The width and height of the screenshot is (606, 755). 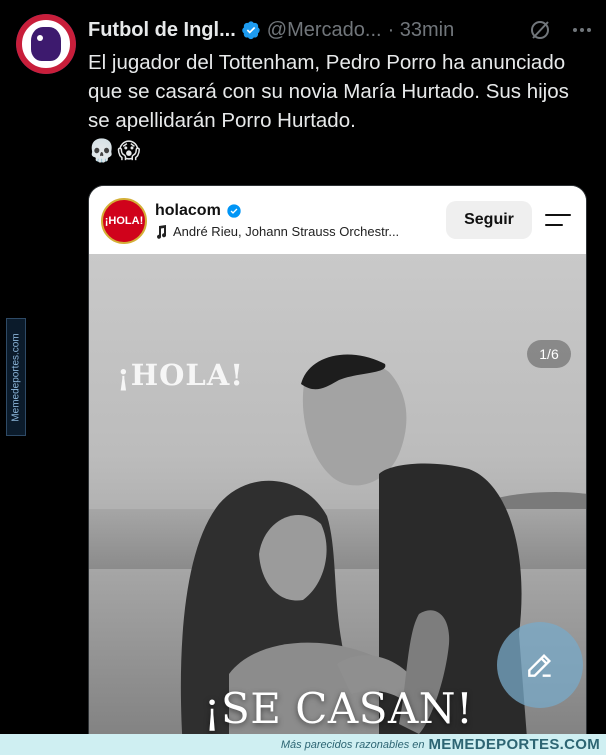 I want to click on compose-icon, so click(x=540, y=665).